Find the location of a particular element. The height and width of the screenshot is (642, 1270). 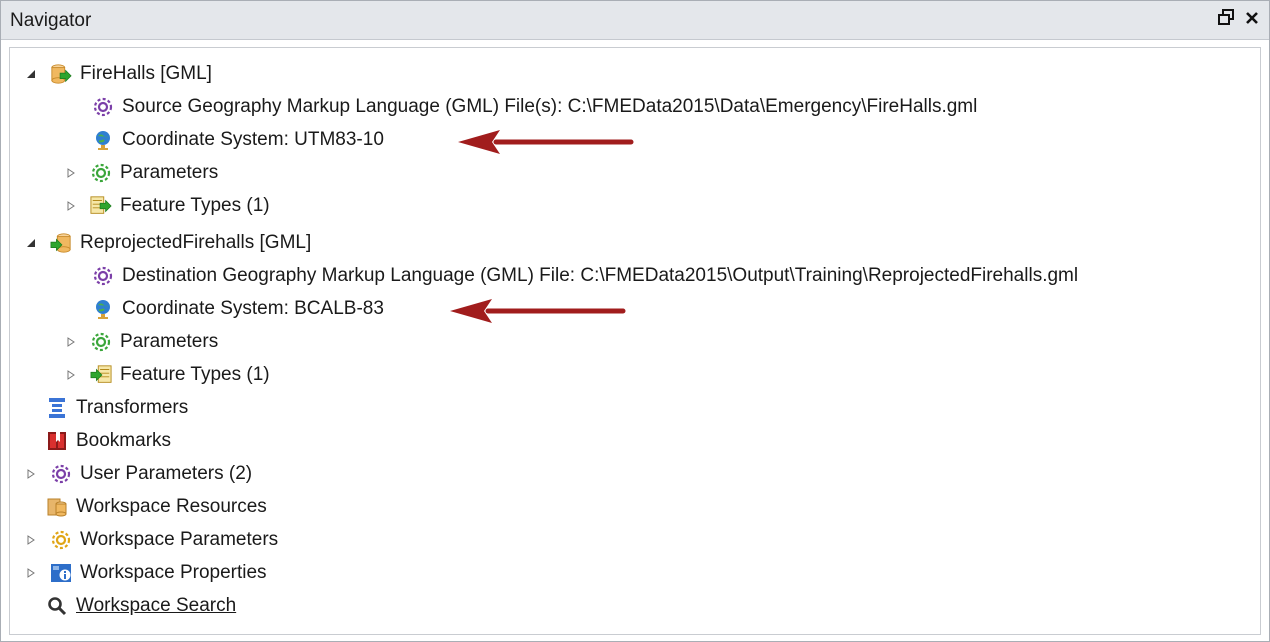

tree-item-reader-feature-types: Feature Types (1) is located at coordinates (167, 205).